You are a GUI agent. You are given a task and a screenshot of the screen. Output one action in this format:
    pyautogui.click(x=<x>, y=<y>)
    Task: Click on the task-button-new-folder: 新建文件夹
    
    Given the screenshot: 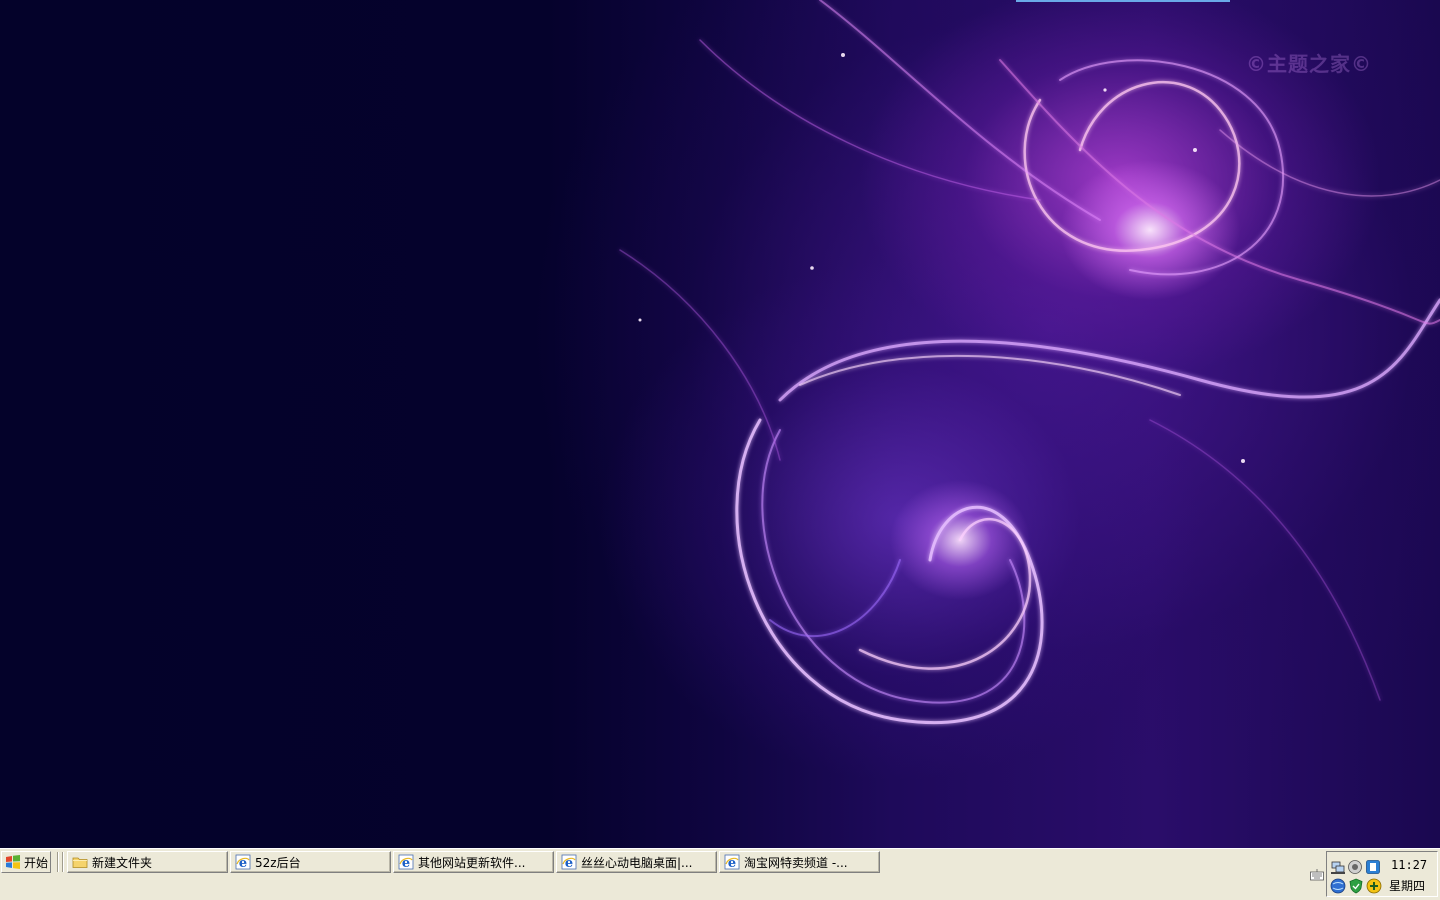 What is the action you would take?
    pyautogui.click(x=147, y=862)
    